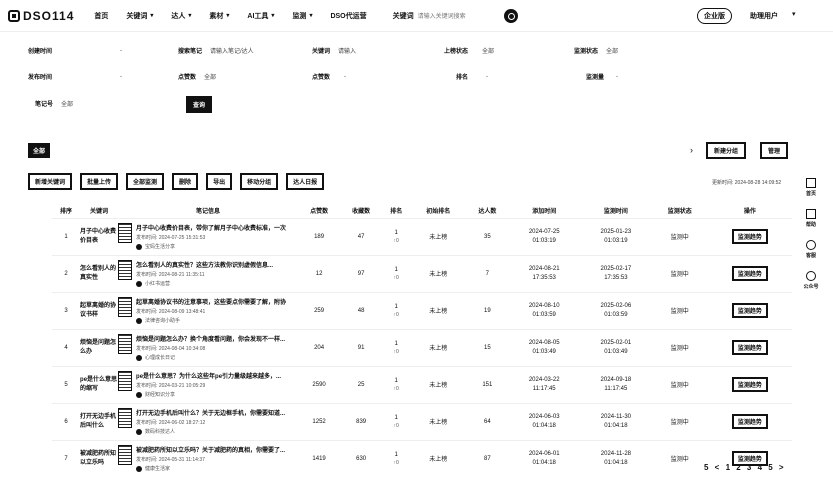 The height and width of the screenshot is (480, 833). Describe the element at coordinates (232, 50) in the screenshot. I see `search-note-field: 请输入笔记/达人` at that location.